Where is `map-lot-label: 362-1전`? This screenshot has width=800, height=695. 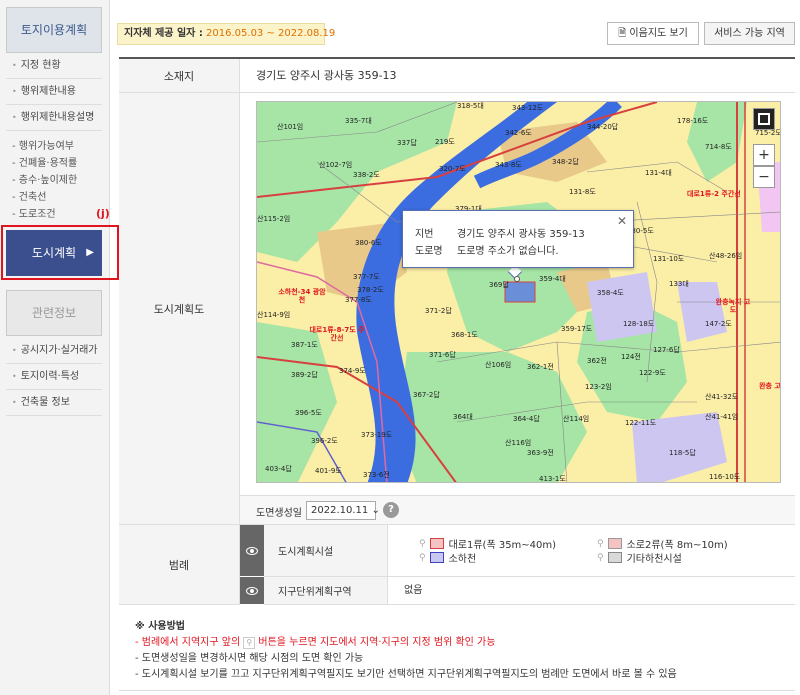 map-lot-label: 362-1전 is located at coordinates (540, 367).